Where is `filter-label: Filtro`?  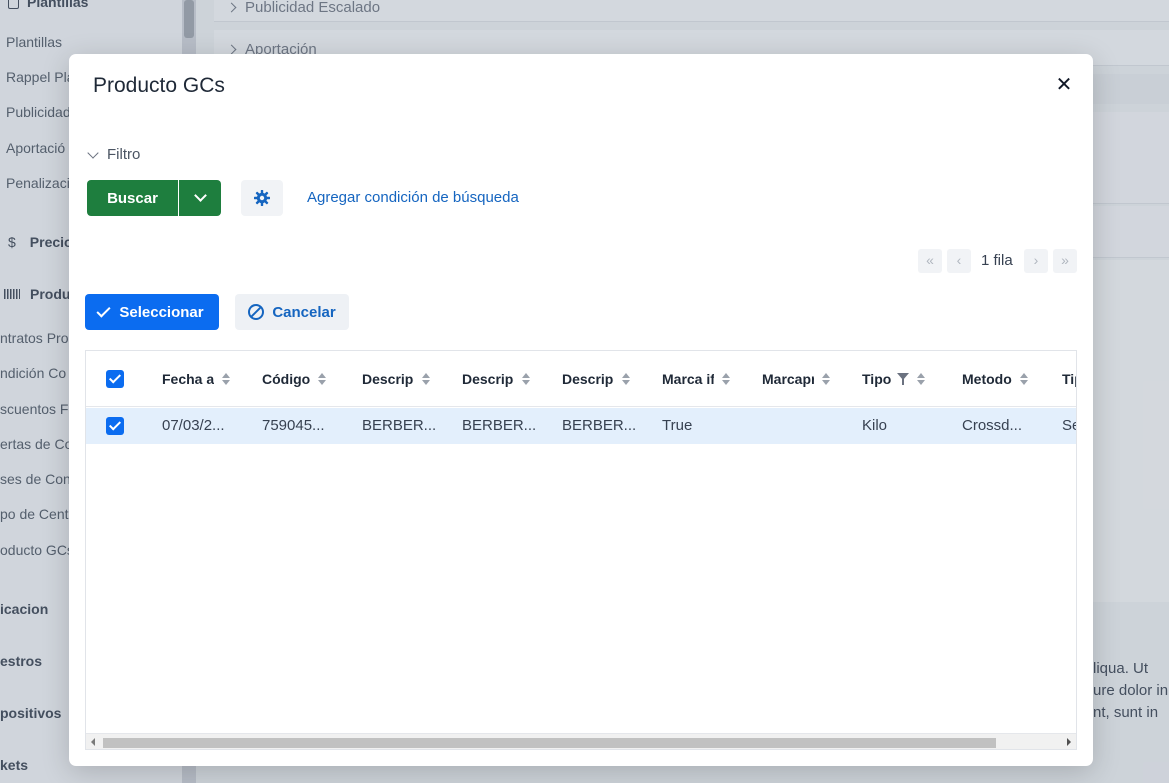
filter-label: Filtro is located at coordinates (124, 154).